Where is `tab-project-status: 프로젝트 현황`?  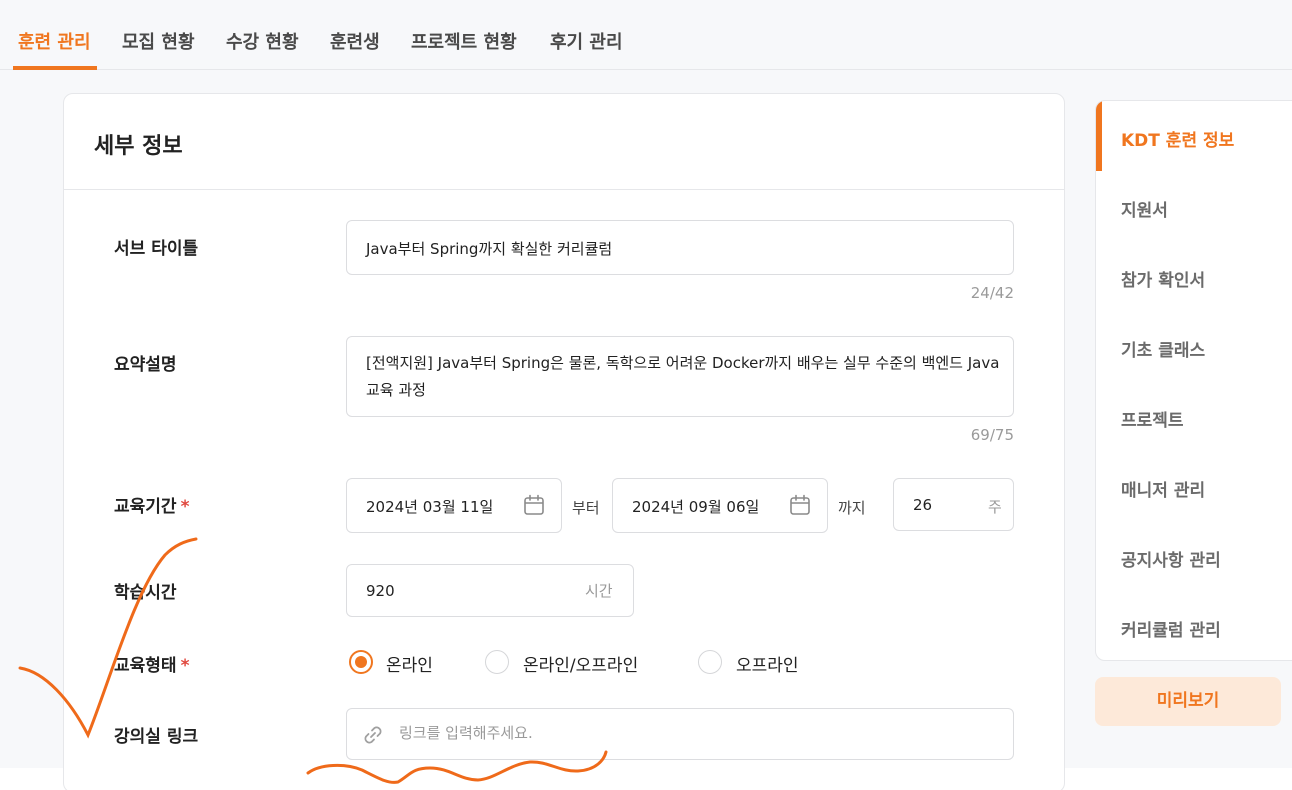
tab-project-status: 프로젝트 현황 is located at coordinates (464, 41).